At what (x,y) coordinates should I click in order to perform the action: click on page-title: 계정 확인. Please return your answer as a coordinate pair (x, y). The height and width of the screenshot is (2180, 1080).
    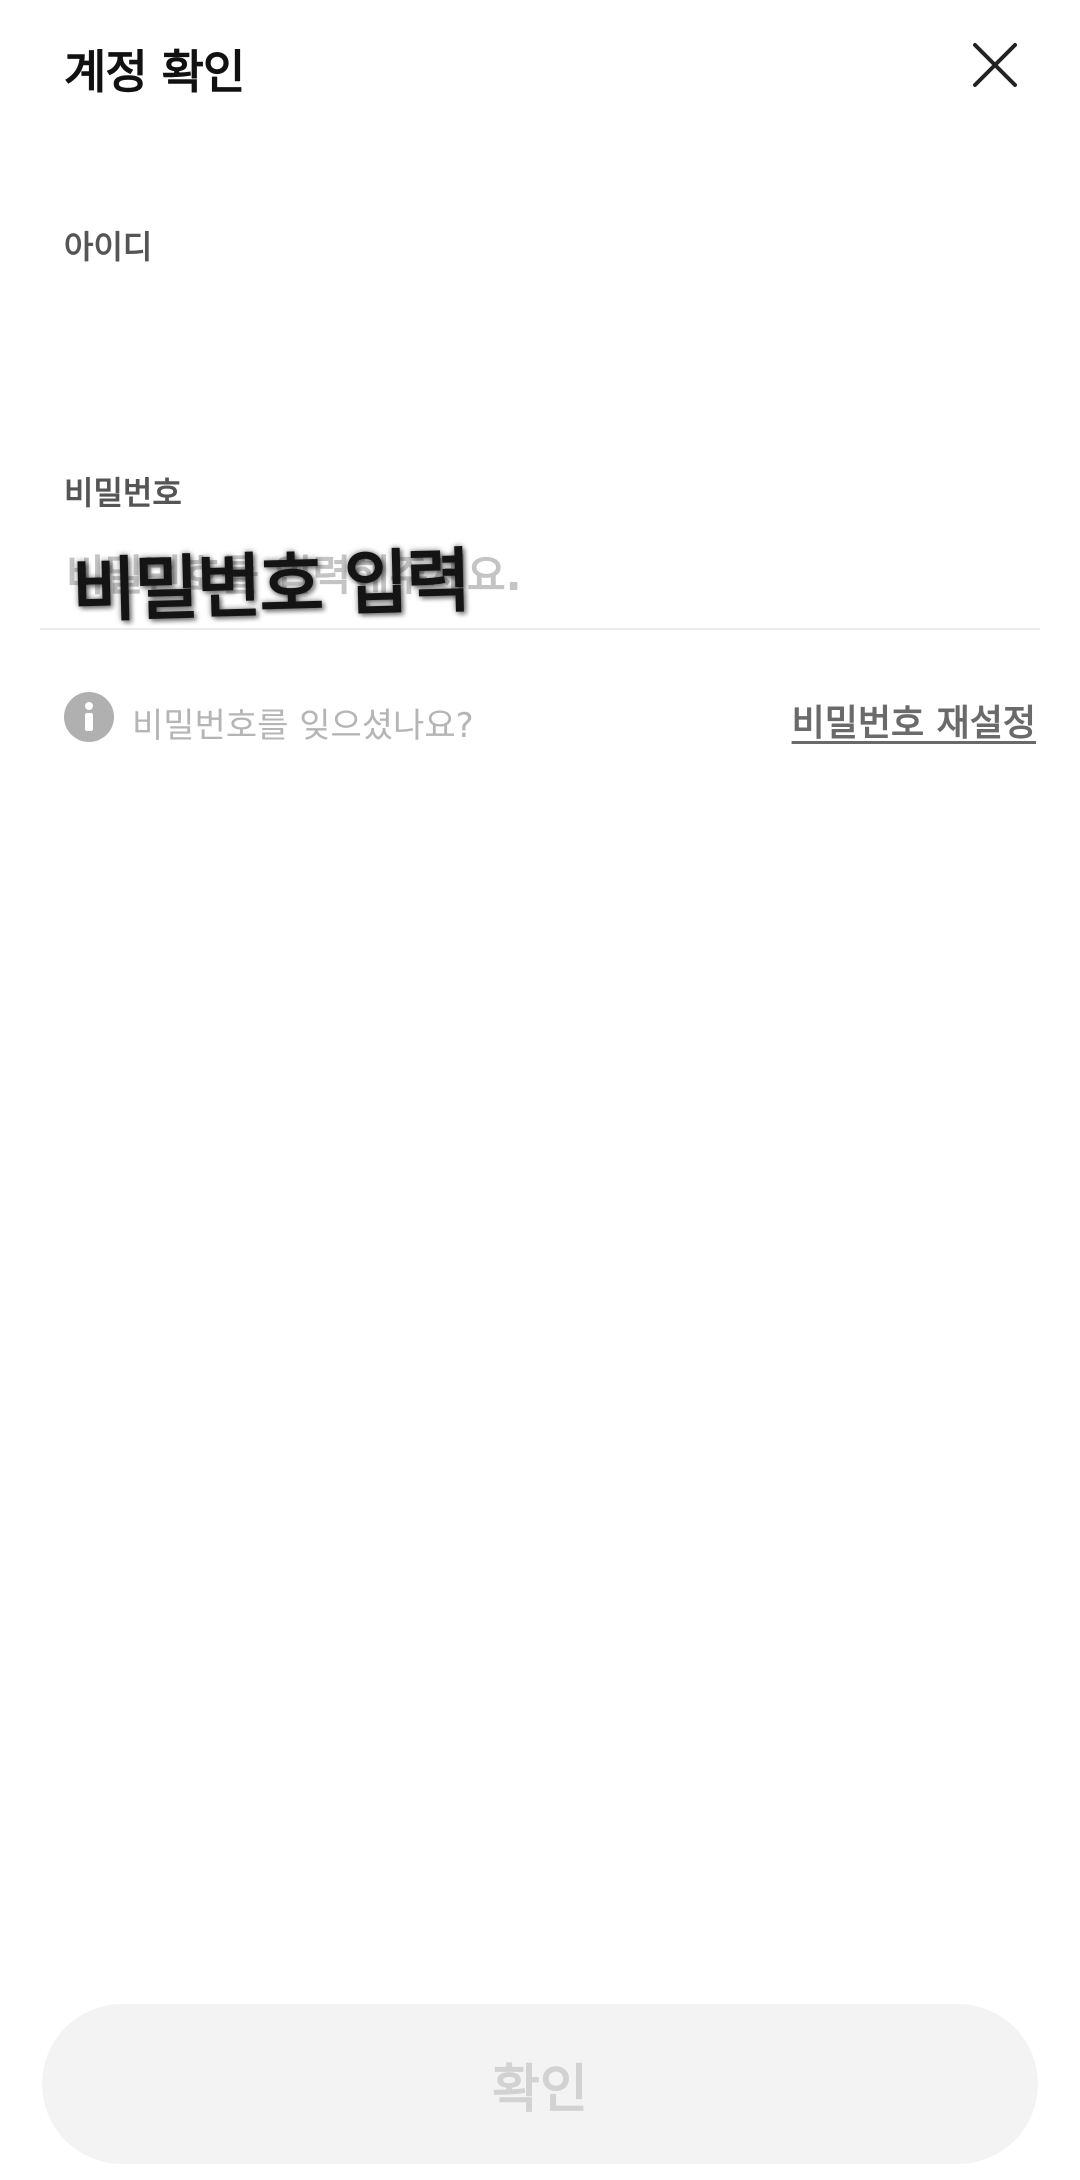
    Looking at the image, I should click on (154, 72).